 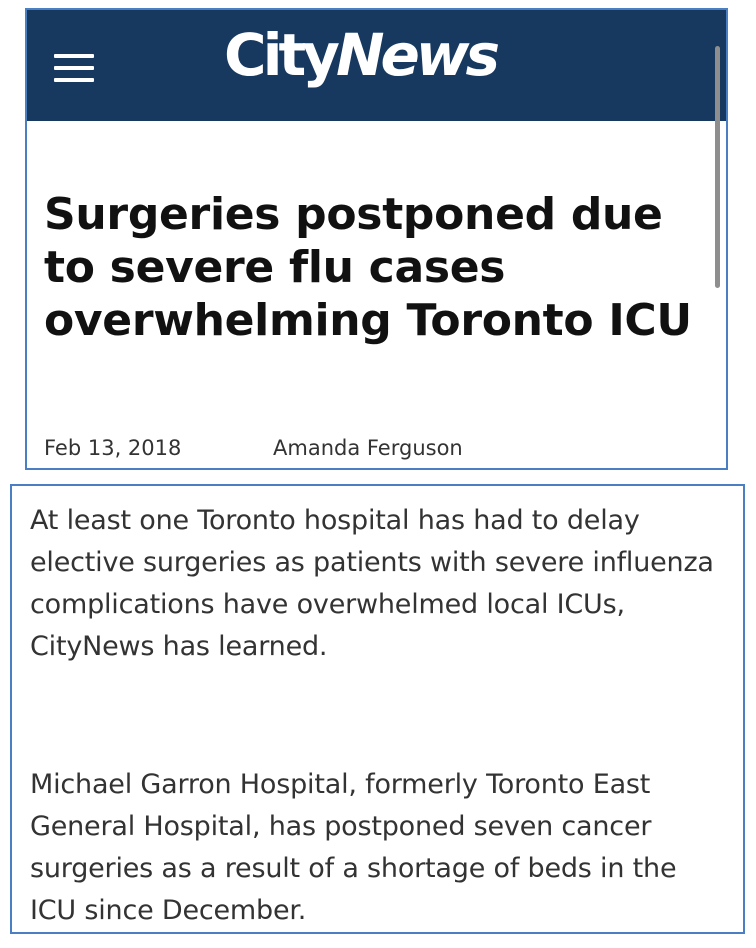 What do you see at coordinates (74, 68) in the screenshot?
I see `hamburger-menu-icon` at bounding box center [74, 68].